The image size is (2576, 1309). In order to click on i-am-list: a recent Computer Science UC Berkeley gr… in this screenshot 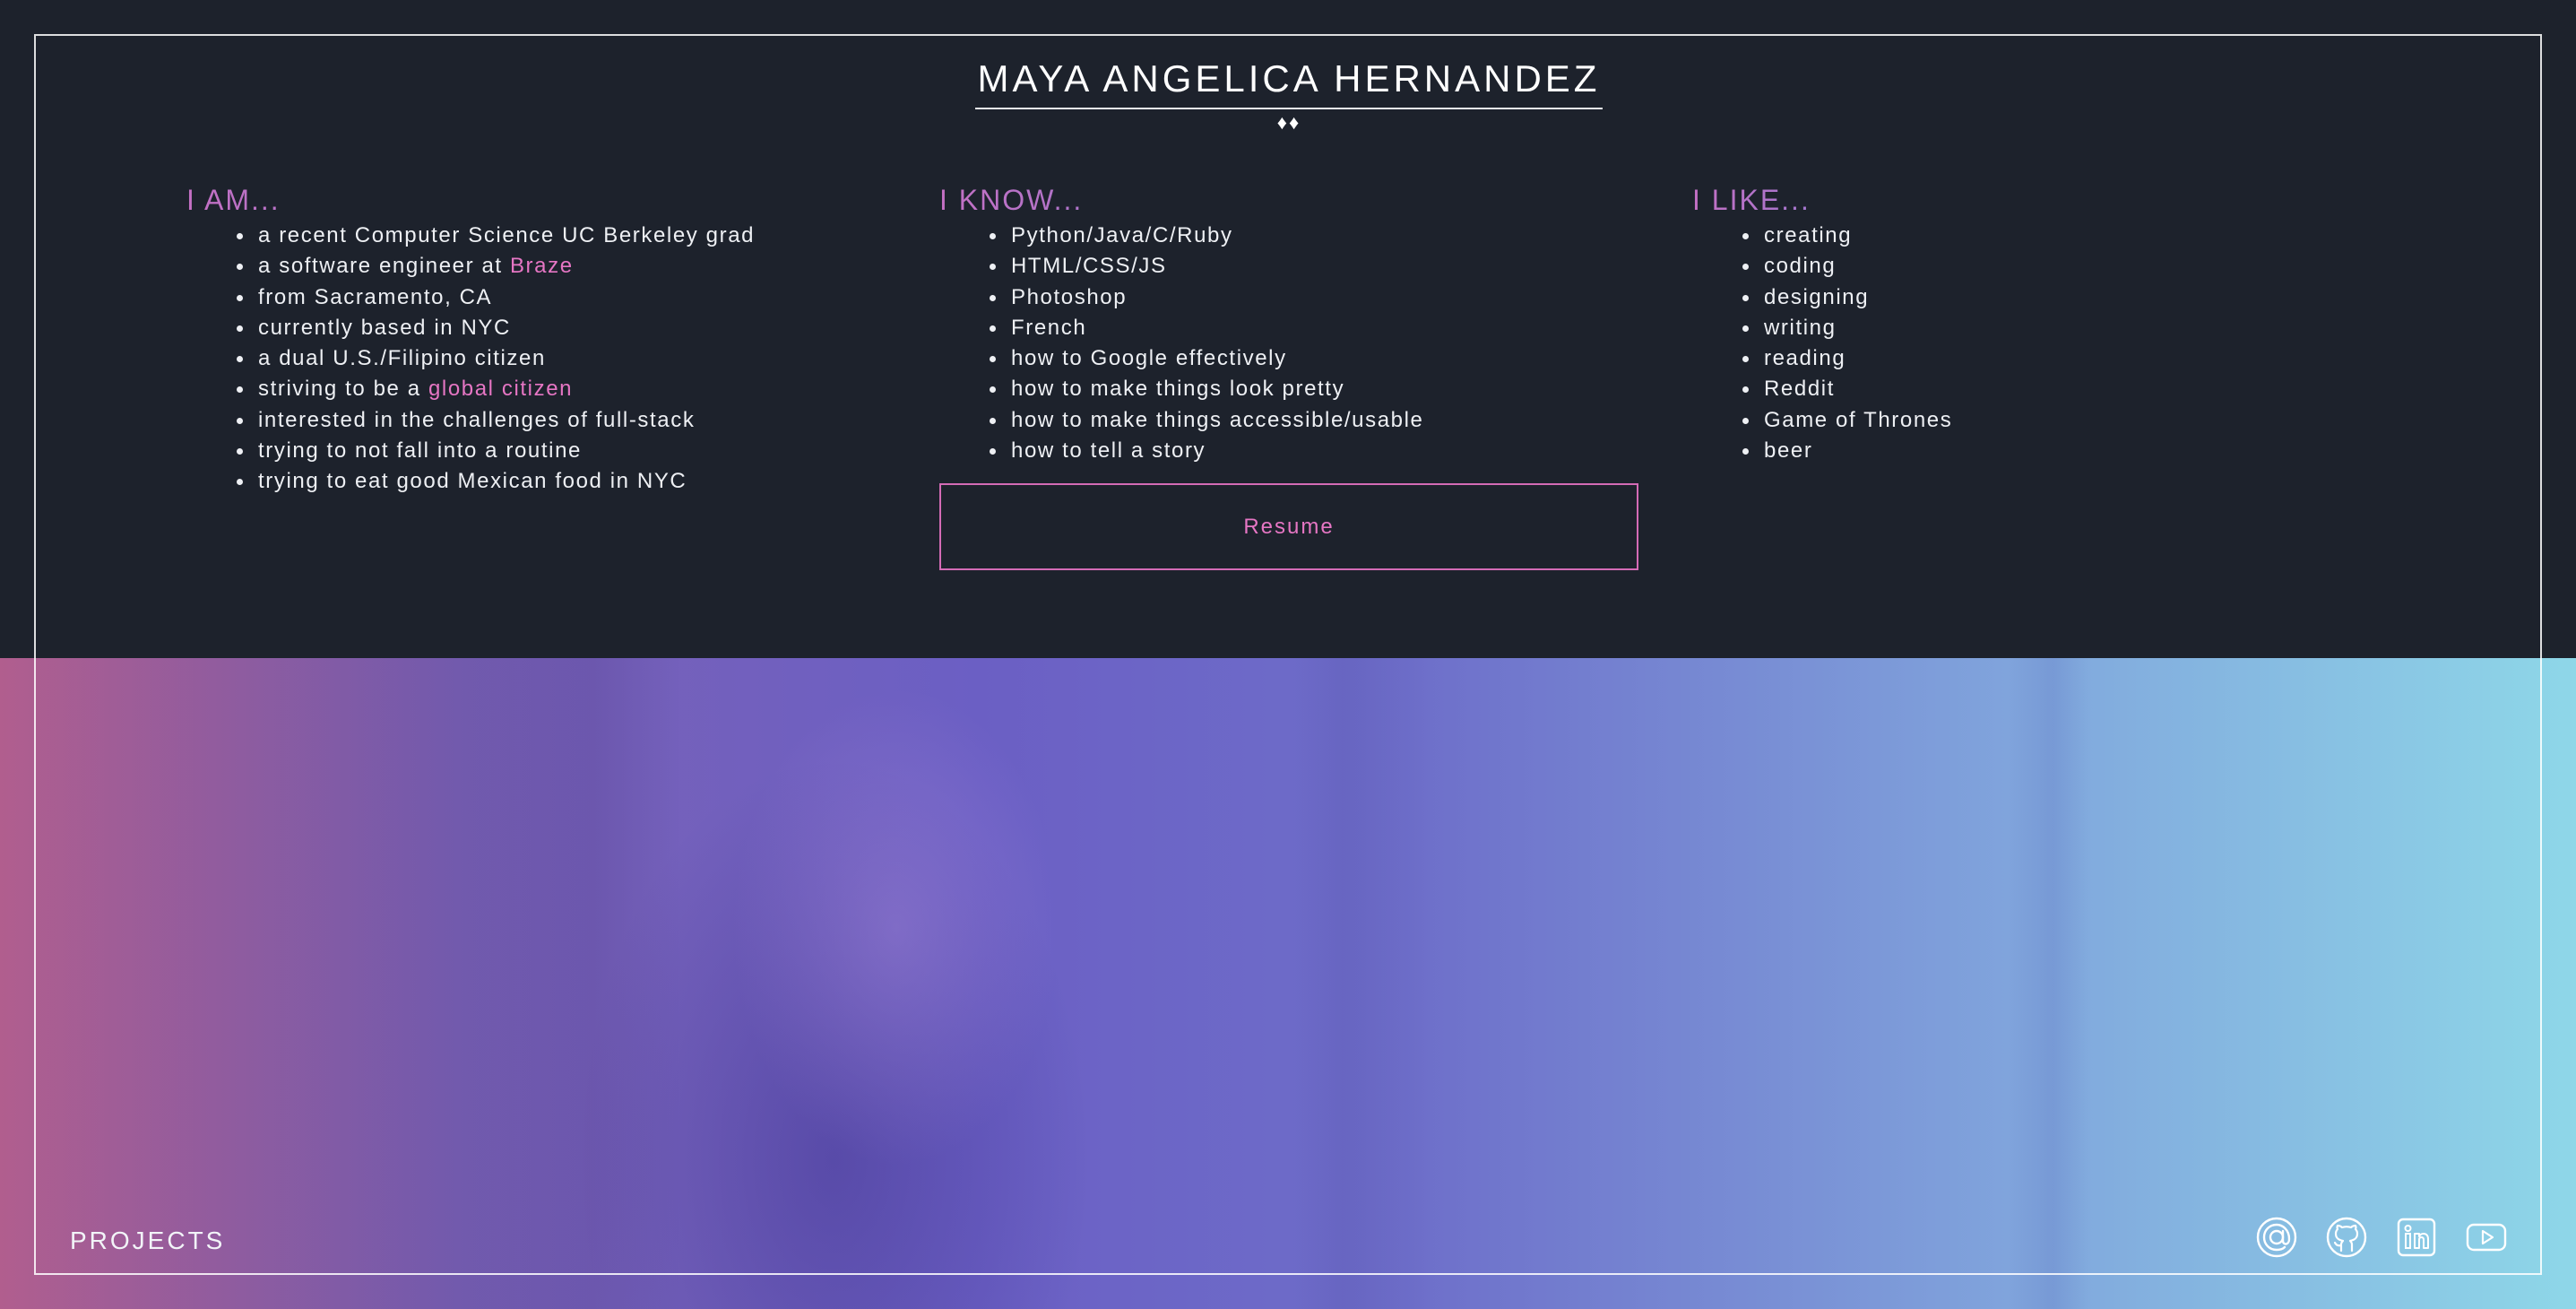, I will do `click(470, 359)`.